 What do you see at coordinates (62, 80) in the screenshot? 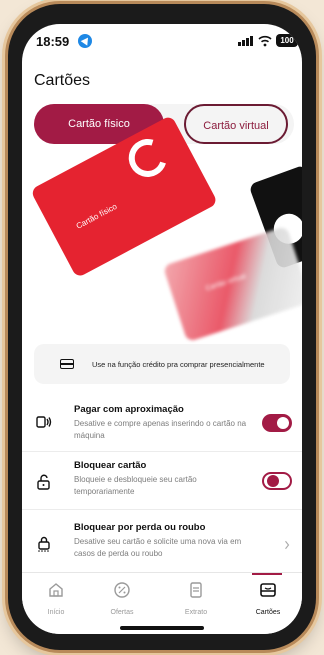
I see `page-title: Cartões` at bounding box center [62, 80].